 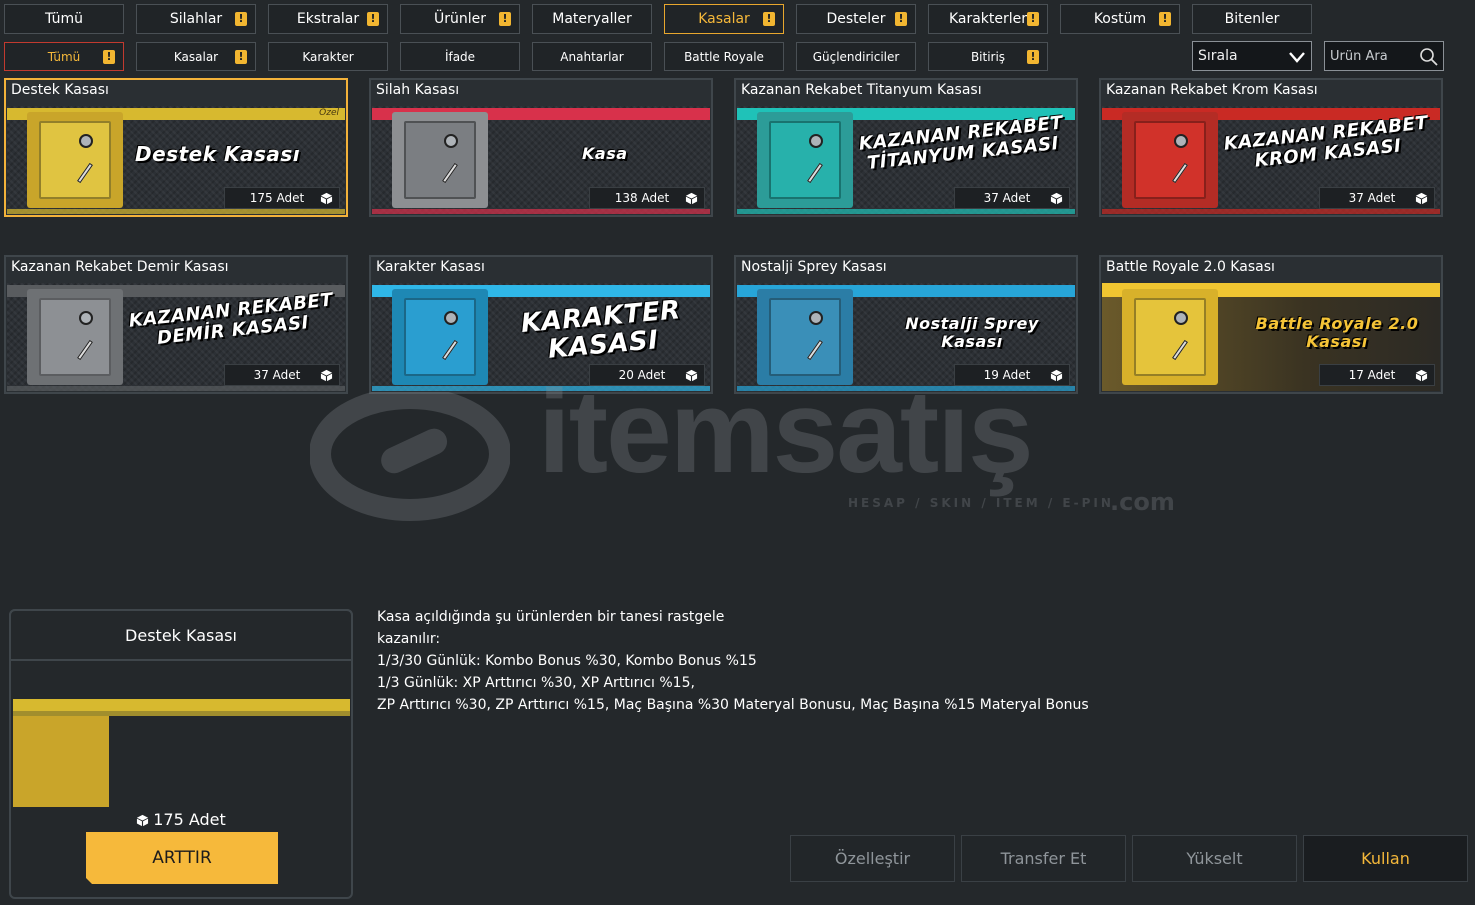 I want to click on case-card-silah-kasasi: Silah Kasası Kasa 138 Adet, so click(x=541, y=147).